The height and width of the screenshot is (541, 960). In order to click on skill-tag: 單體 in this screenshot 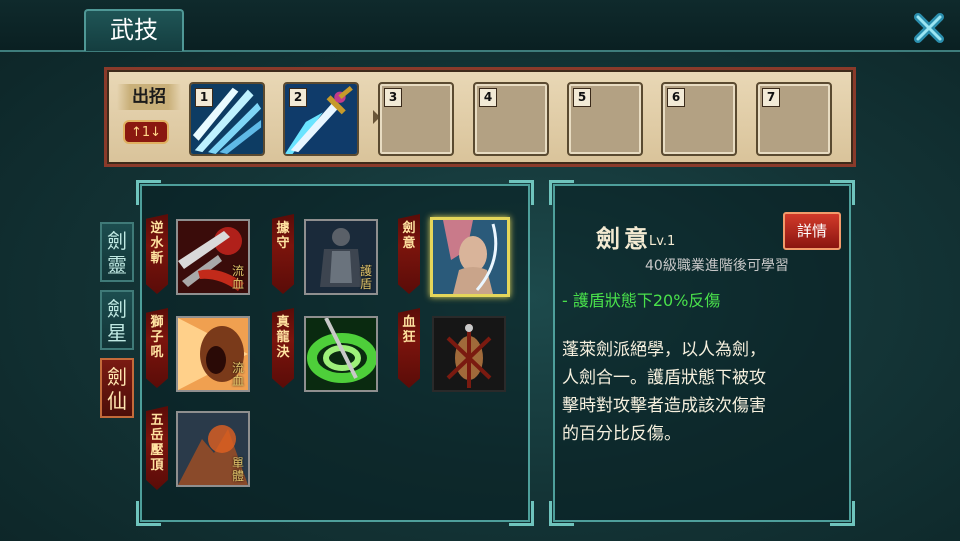, I will do `click(237, 469)`.